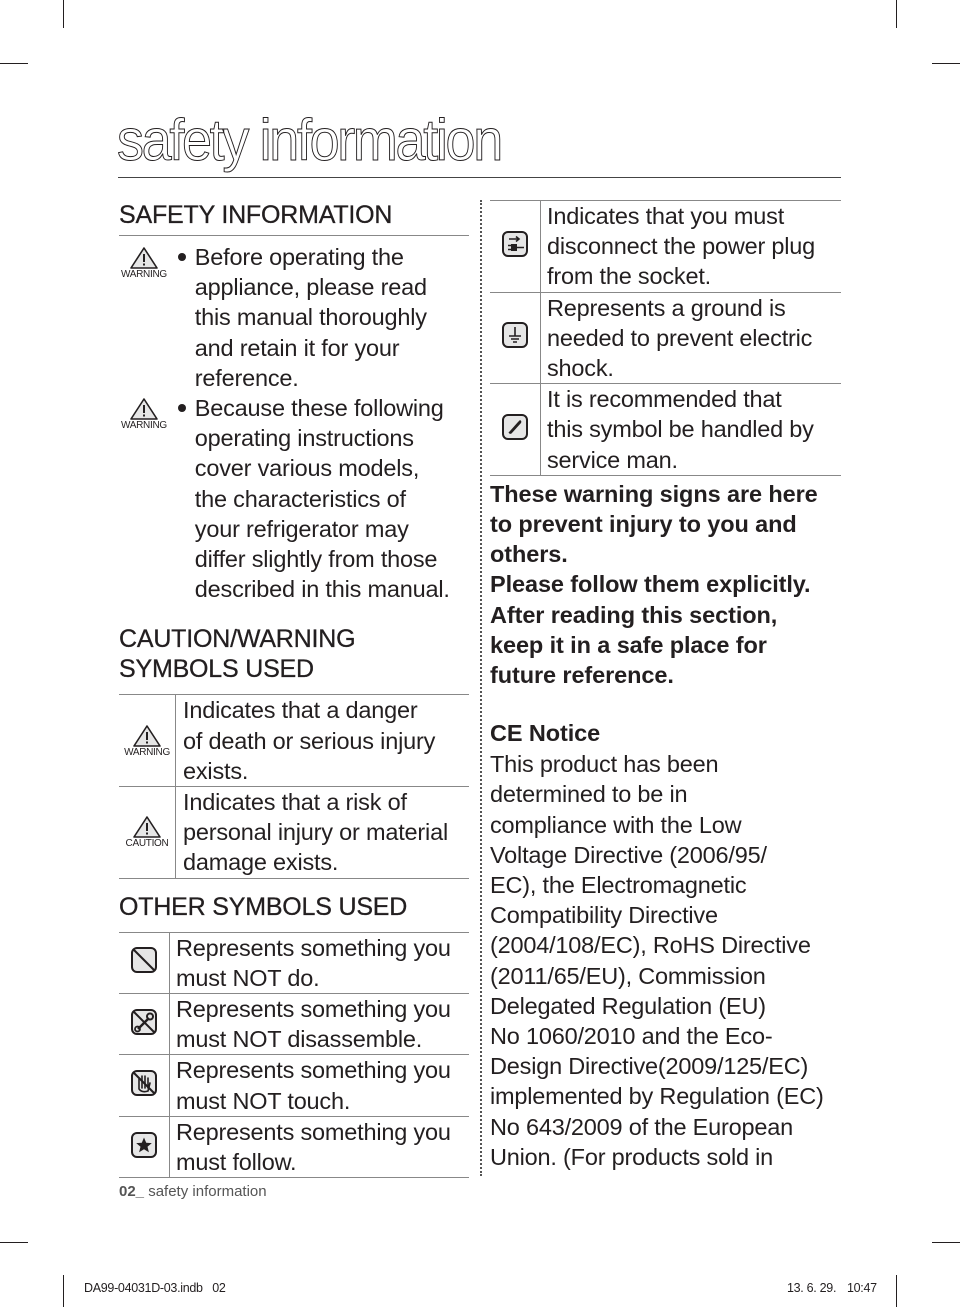 The width and height of the screenshot is (960, 1307). I want to click on text-line: EC), the Electromagnetic, so click(618, 885).